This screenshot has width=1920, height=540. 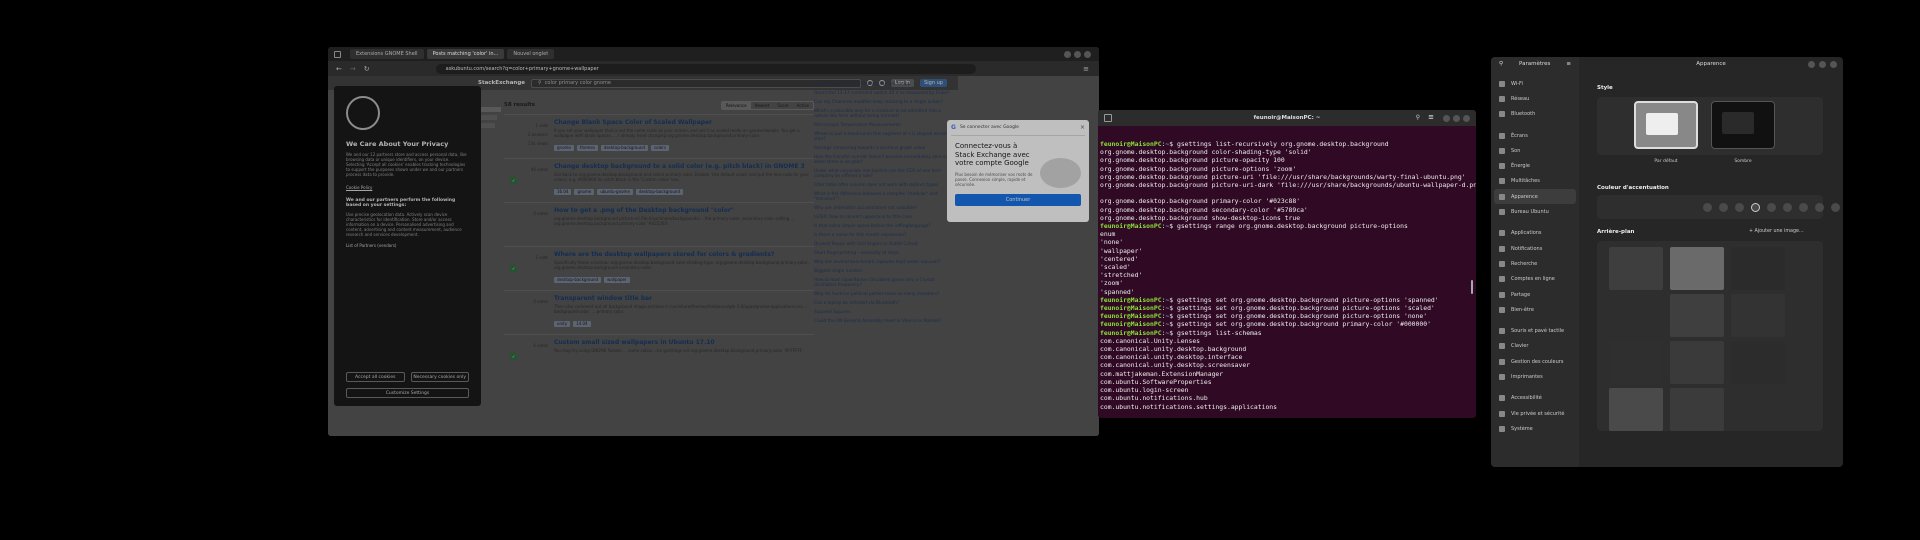 What do you see at coordinates (1535, 263) in the screenshot?
I see `sidebar-item-search: Recherche` at bounding box center [1535, 263].